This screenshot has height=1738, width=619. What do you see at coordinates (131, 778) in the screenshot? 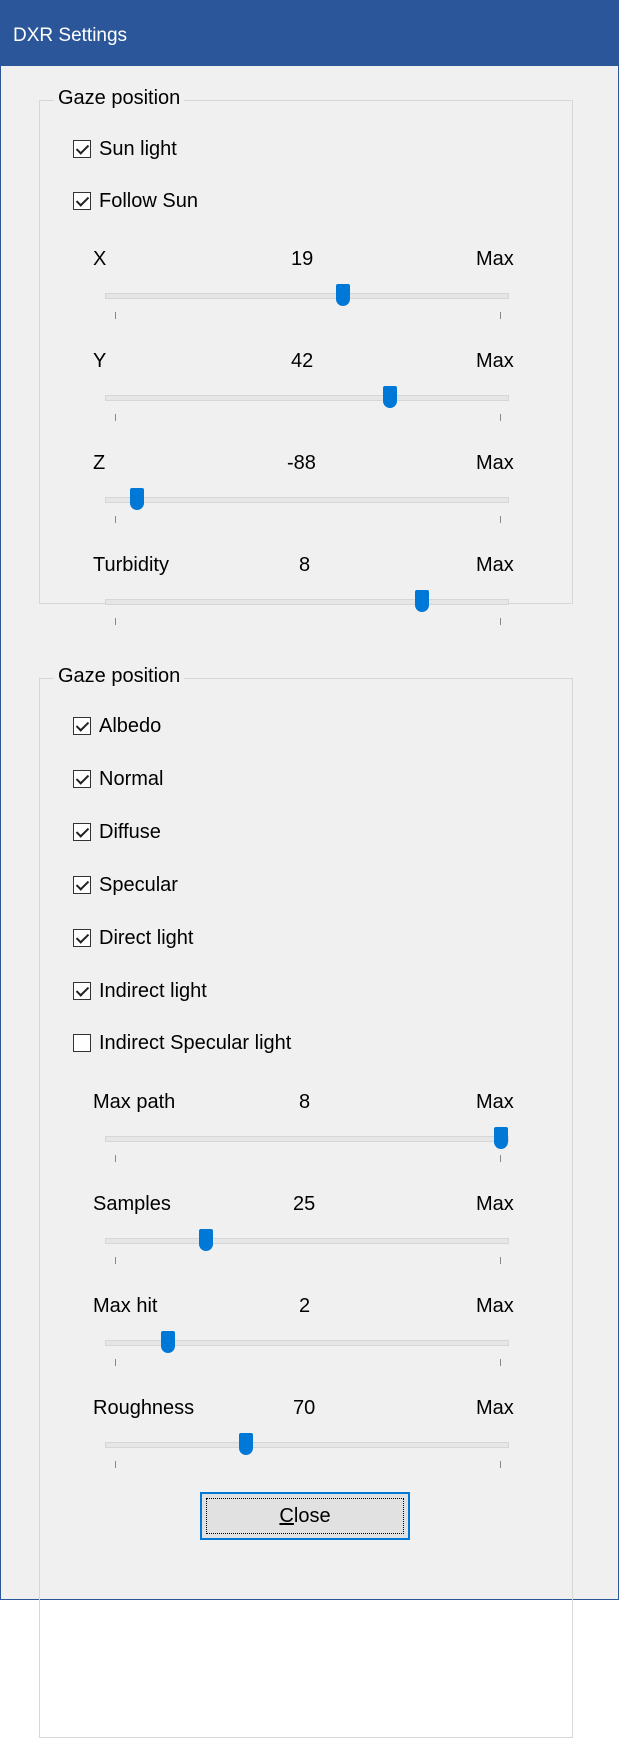
I see `checkbox-label: Normal` at bounding box center [131, 778].